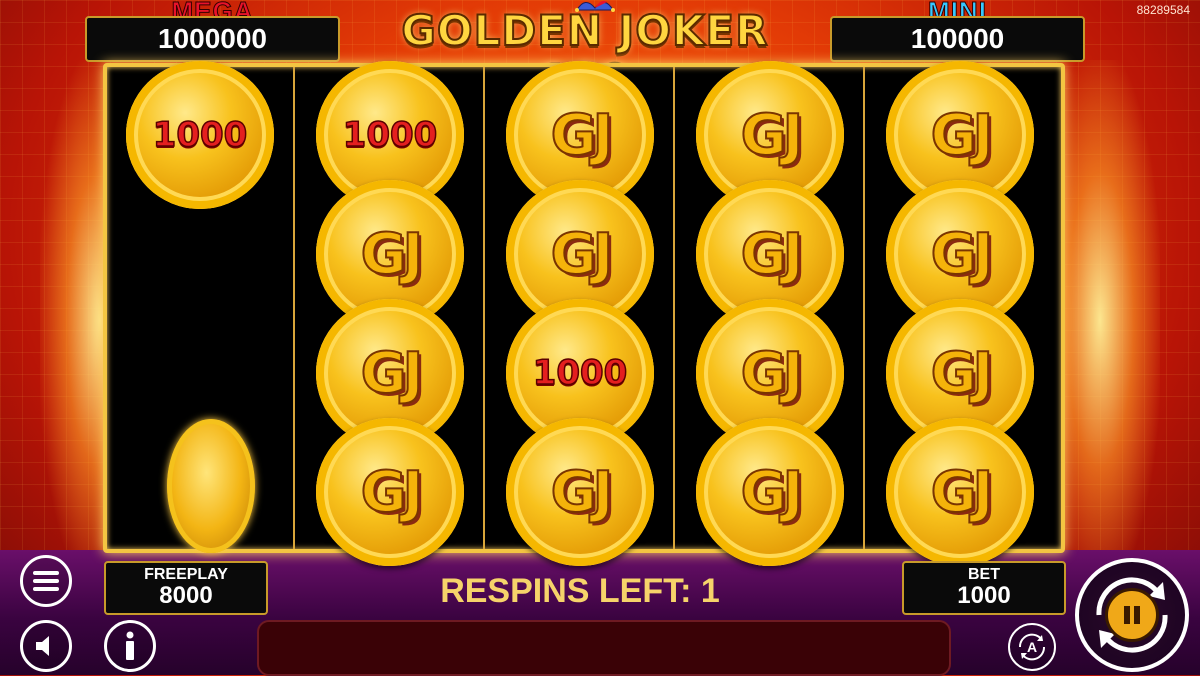  I want to click on info-button, so click(130, 646).